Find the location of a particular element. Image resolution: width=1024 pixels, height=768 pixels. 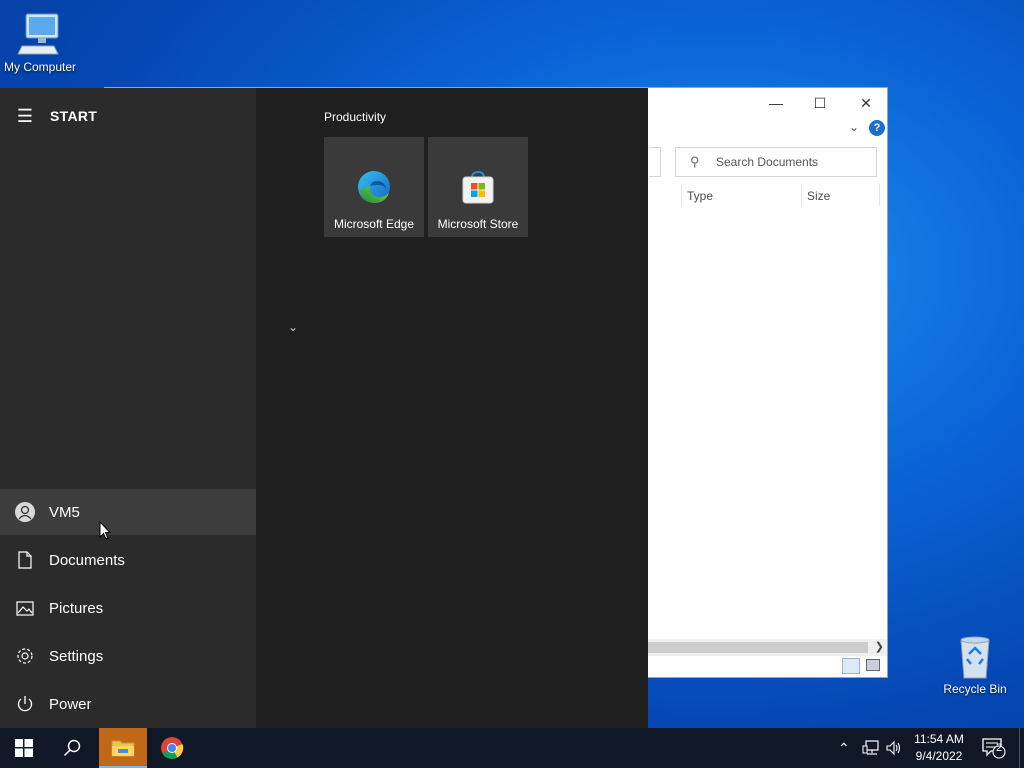

recycle-bin-desktop-icon: Recycle Bin is located at coordinates (975, 664).